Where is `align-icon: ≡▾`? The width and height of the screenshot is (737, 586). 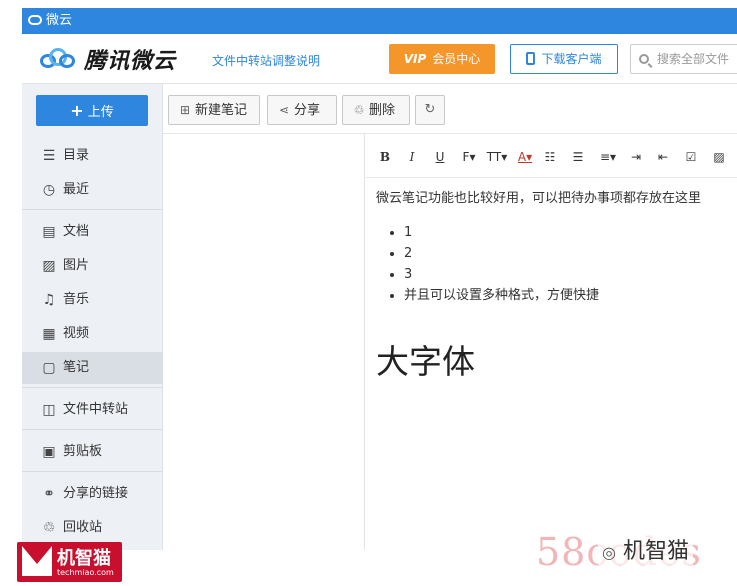 align-icon: ≡▾ is located at coordinates (608, 157).